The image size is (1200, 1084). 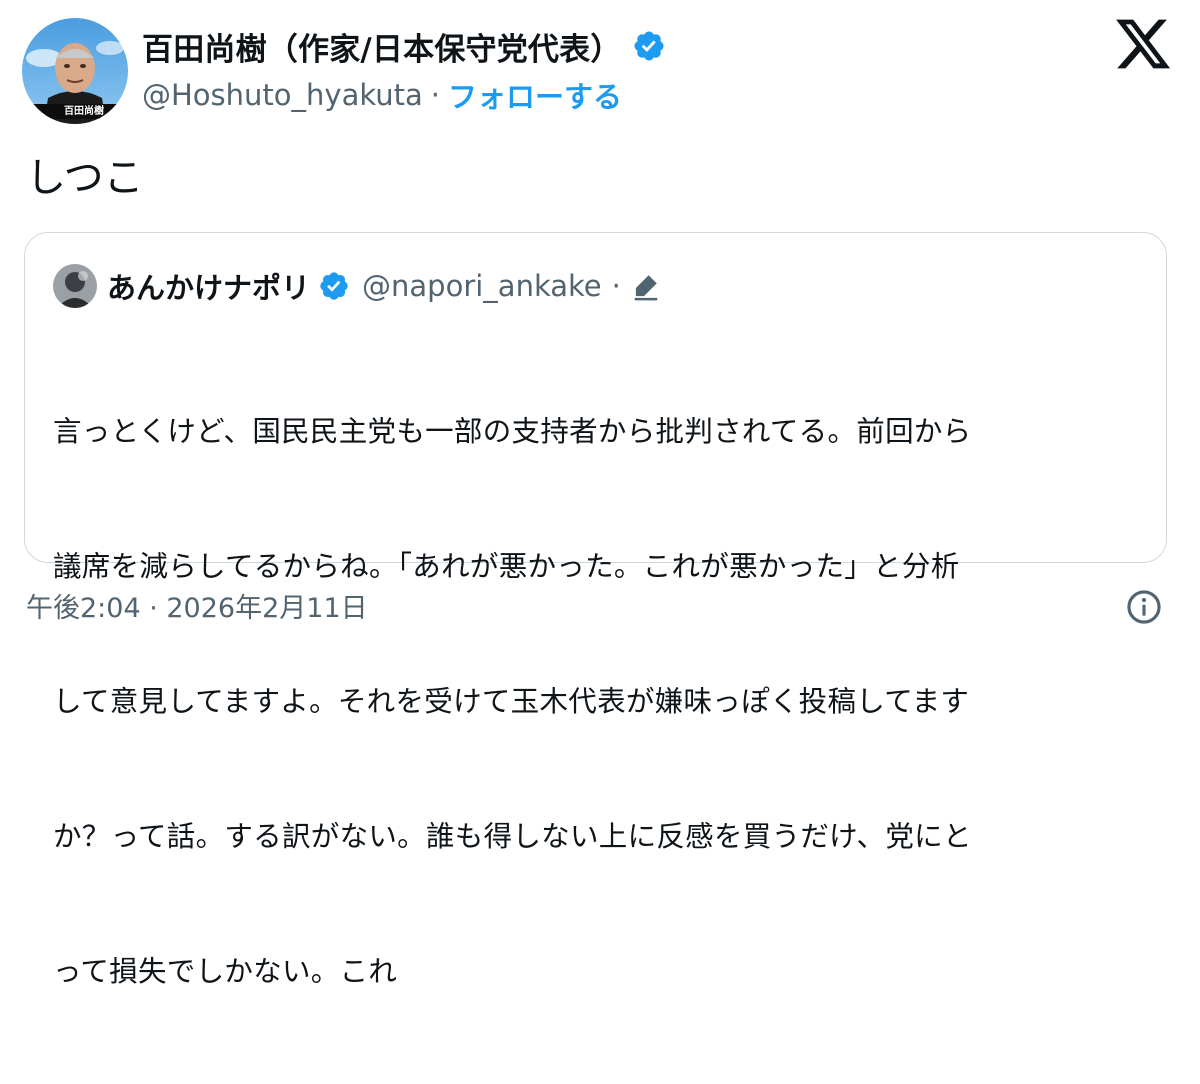 What do you see at coordinates (506, 566) in the screenshot?
I see `quoted-text-line: 議席を減らしてるからね。「あれが悪かった。これが悪かった」と分析` at bounding box center [506, 566].